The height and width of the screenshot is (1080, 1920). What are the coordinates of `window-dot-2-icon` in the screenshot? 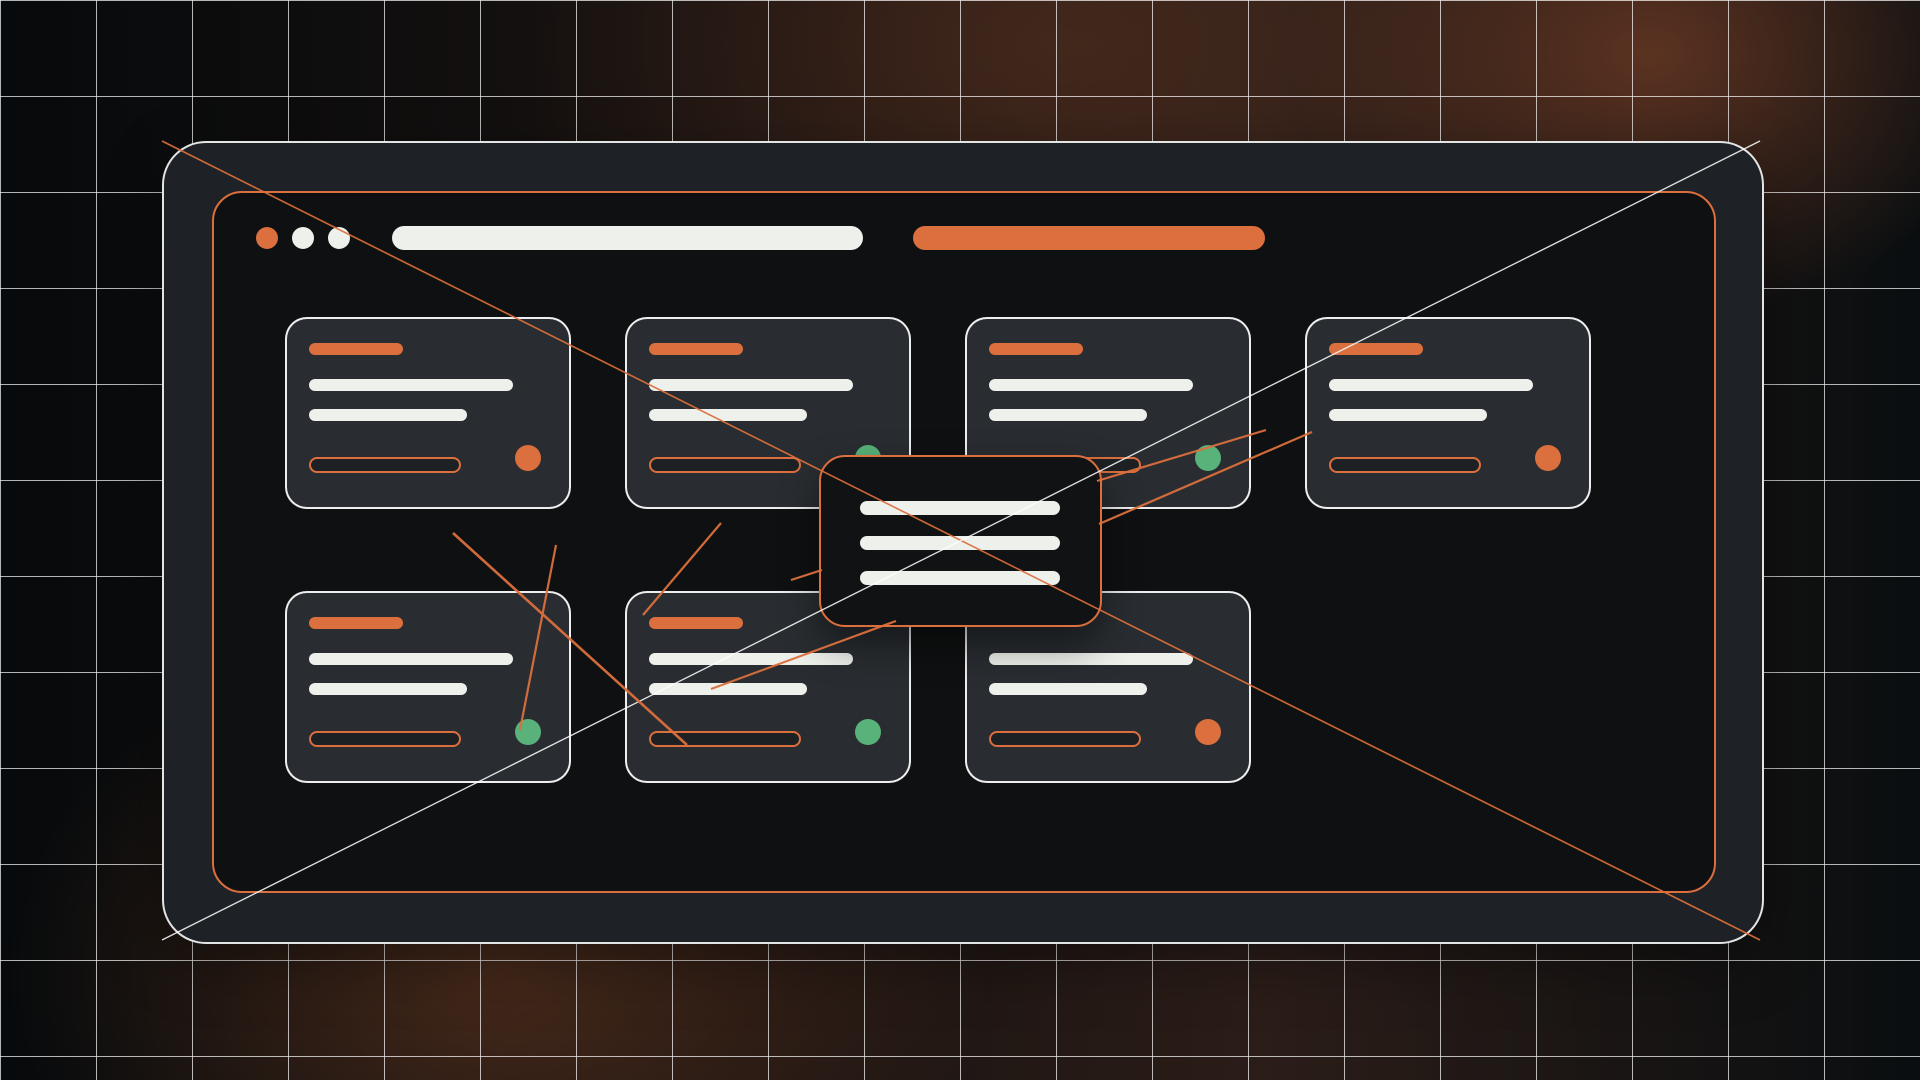 It's located at (303, 238).